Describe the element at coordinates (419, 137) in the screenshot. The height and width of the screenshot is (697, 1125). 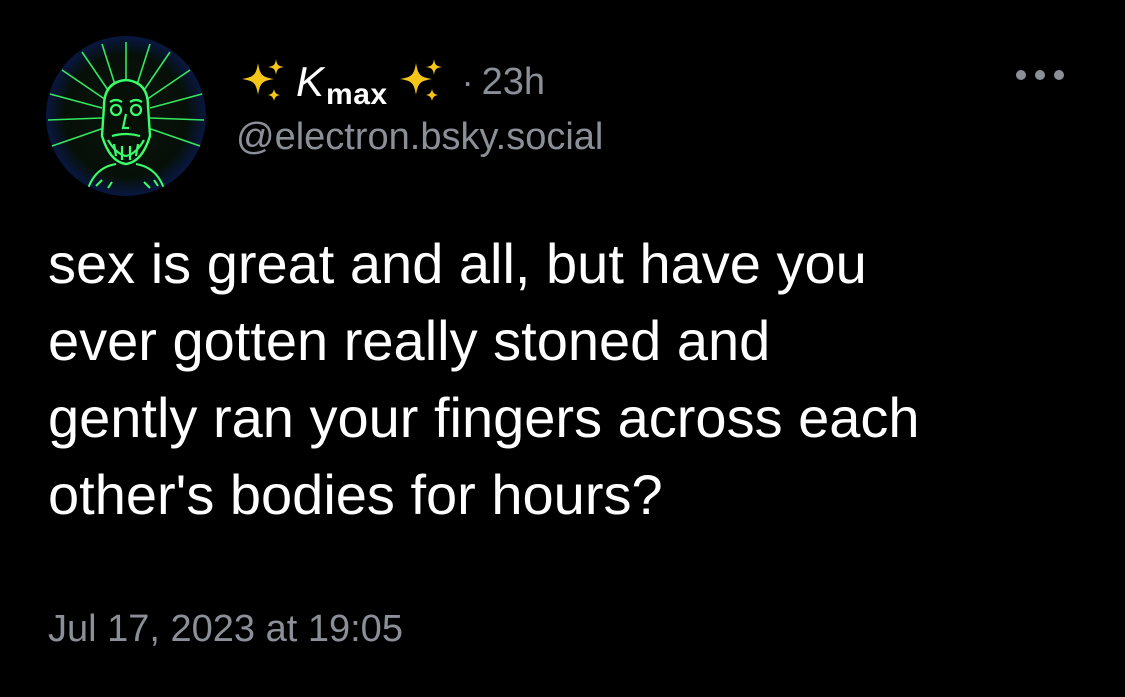
I see `author-handle: @electron.bsky.social` at that location.